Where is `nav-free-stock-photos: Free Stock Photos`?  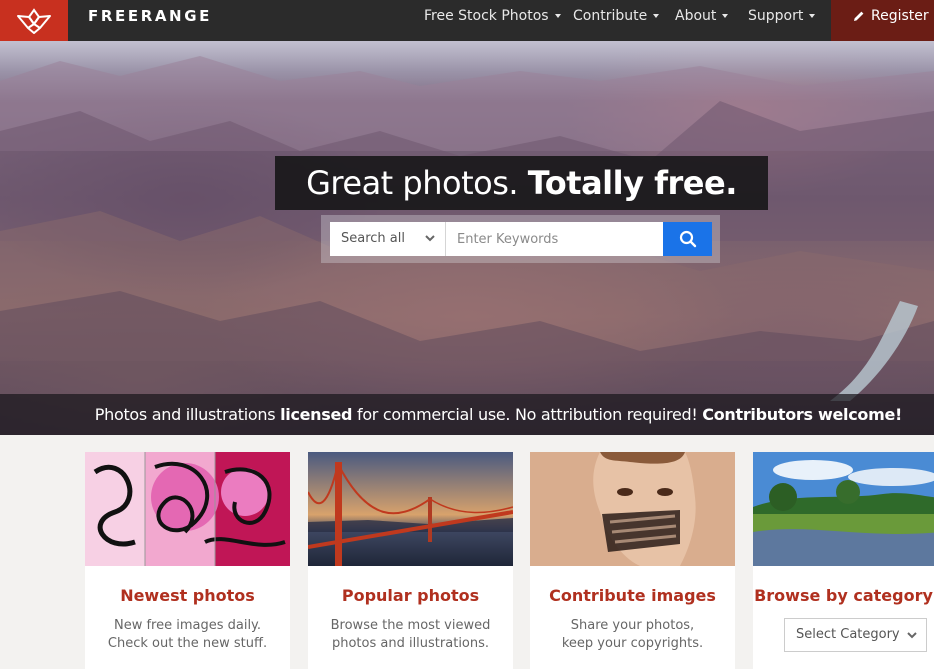
nav-free-stock-photos: Free Stock Photos is located at coordinates (492, 16).